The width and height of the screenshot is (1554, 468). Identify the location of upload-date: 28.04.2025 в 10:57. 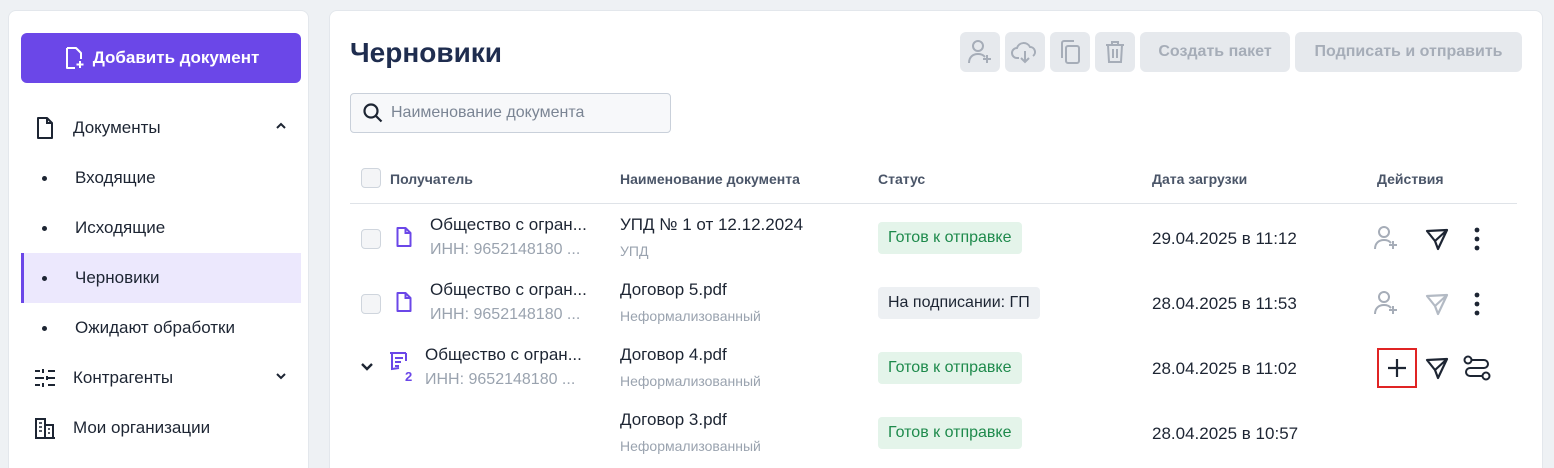
(1225, 433).